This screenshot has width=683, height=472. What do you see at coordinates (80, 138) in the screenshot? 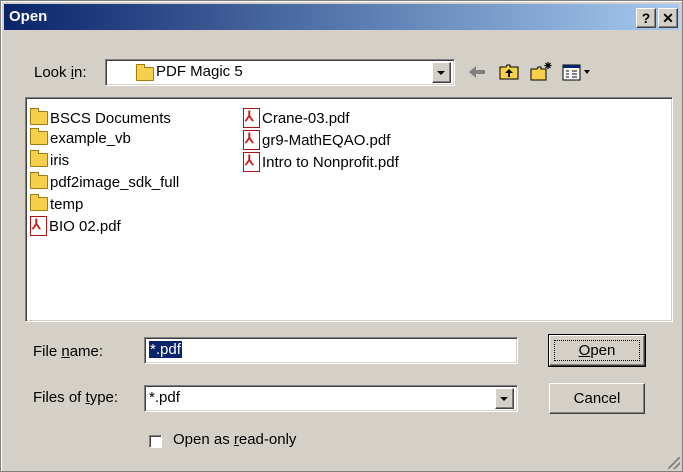
I see `list-item: example_vb` at bounding box center [80, 138].